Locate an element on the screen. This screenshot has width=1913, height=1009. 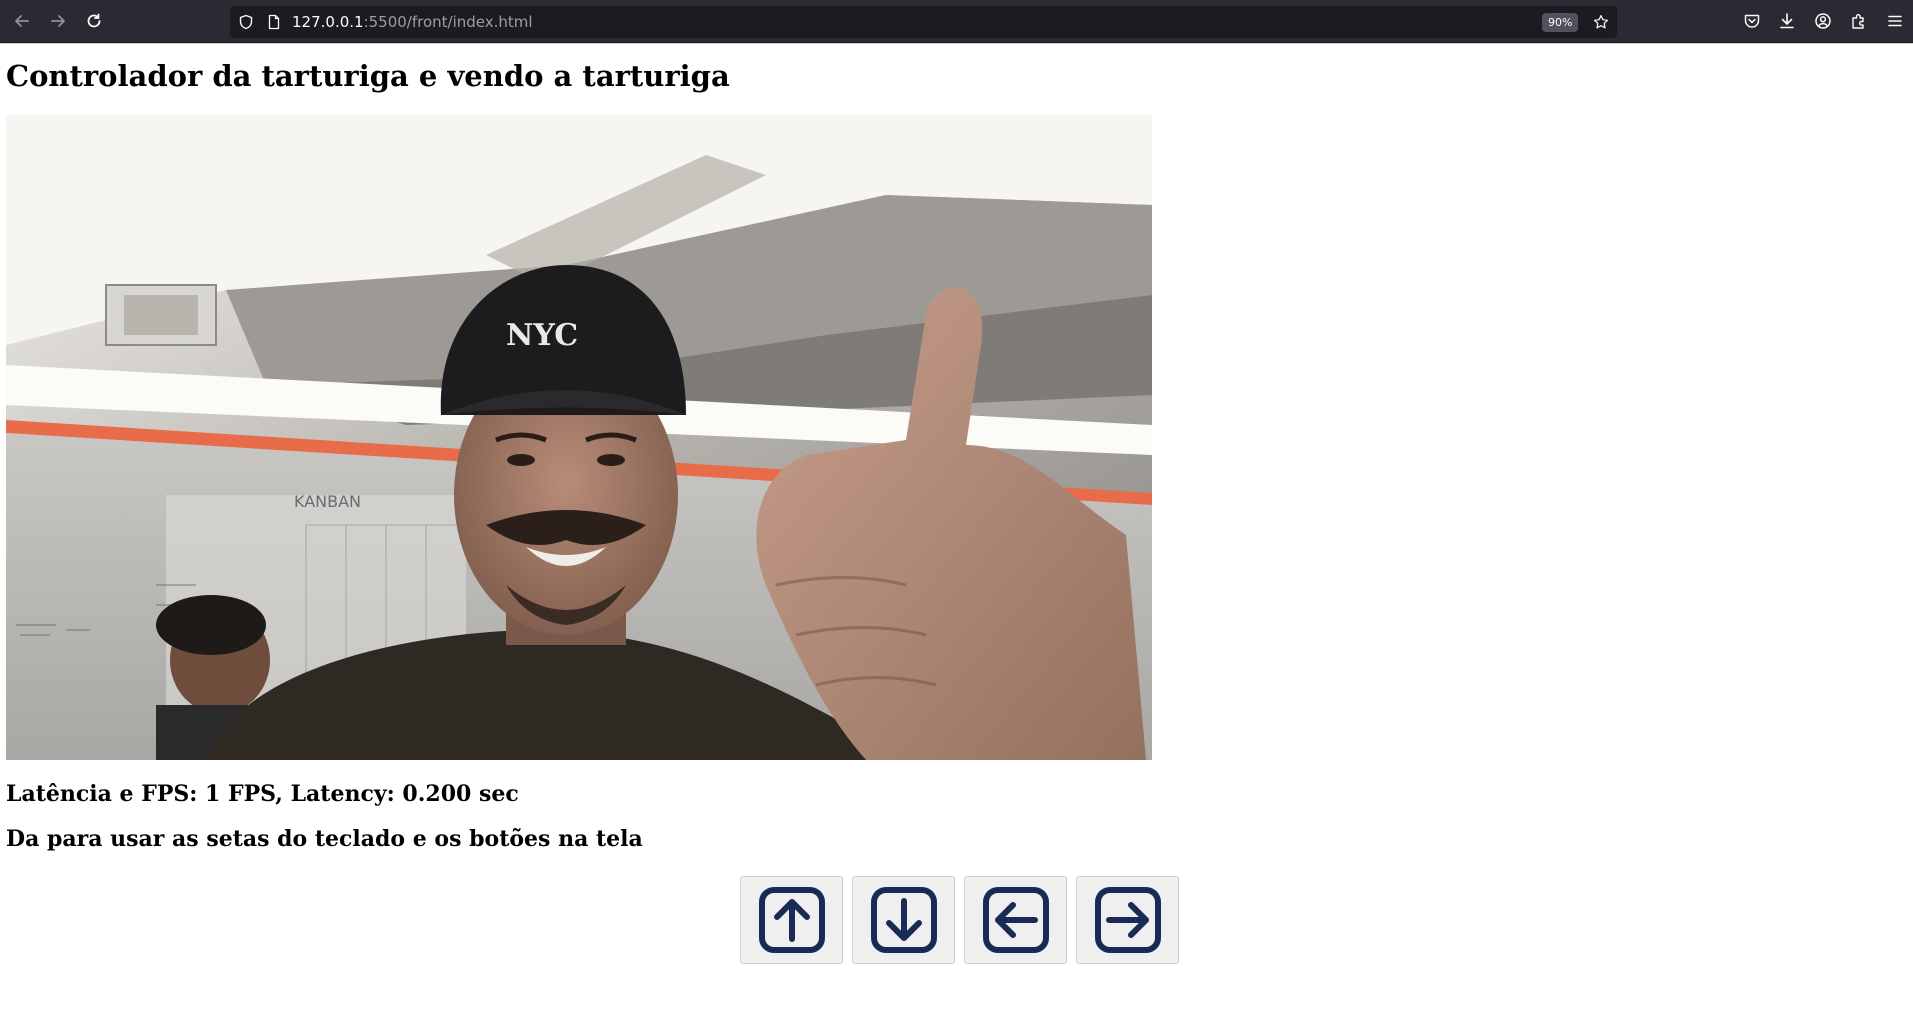
pocket-button is located at coordinates (1752, 21).